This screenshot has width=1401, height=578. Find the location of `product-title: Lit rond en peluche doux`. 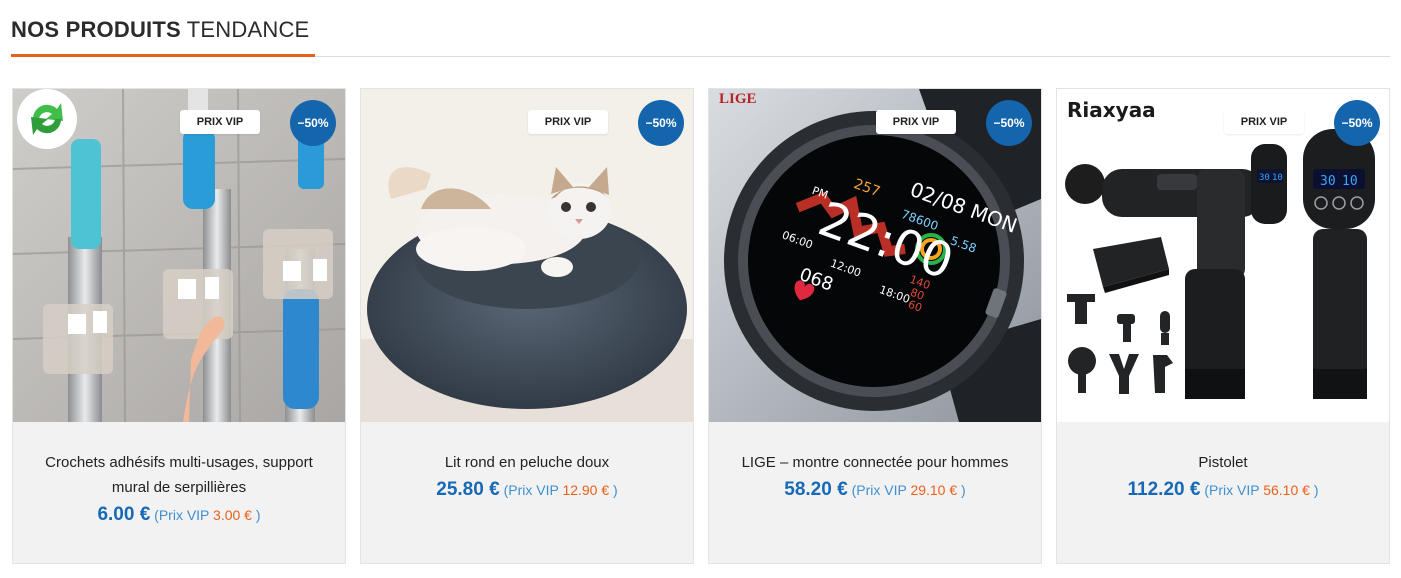

product-title: Lit rond en peluche doux is located at coordinates (527, 462).